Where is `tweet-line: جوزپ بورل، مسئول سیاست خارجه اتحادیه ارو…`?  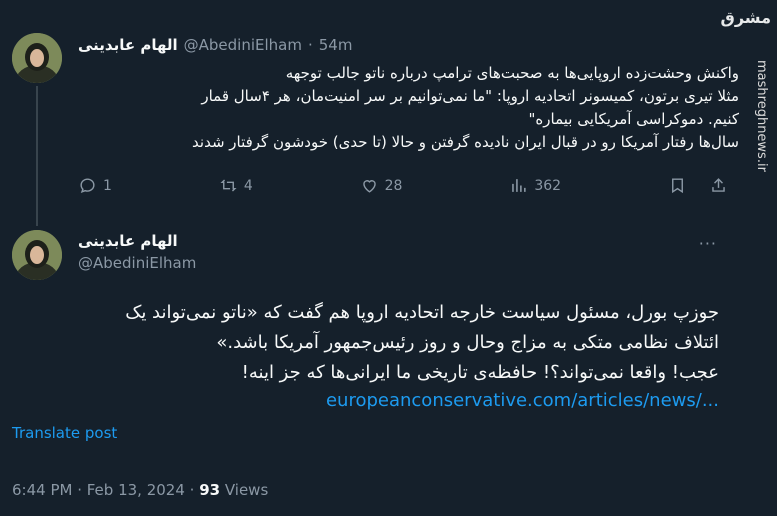
tweet-line: جوزپ بورل، مسئول سیاست خارجه اتحادیه ارو… is located at coordinates (422, 312).